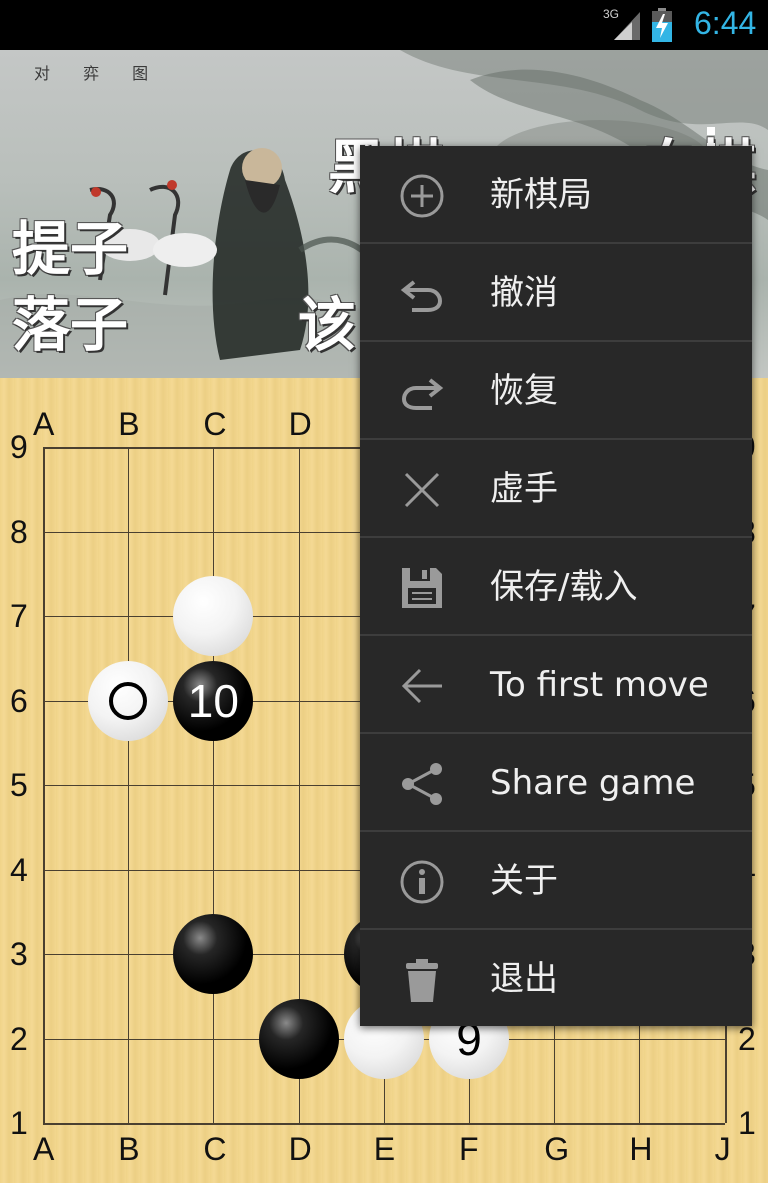  Describe the element at coordinates (662, 25) in the screenshot. I see `battery-charging-icon` at that location.